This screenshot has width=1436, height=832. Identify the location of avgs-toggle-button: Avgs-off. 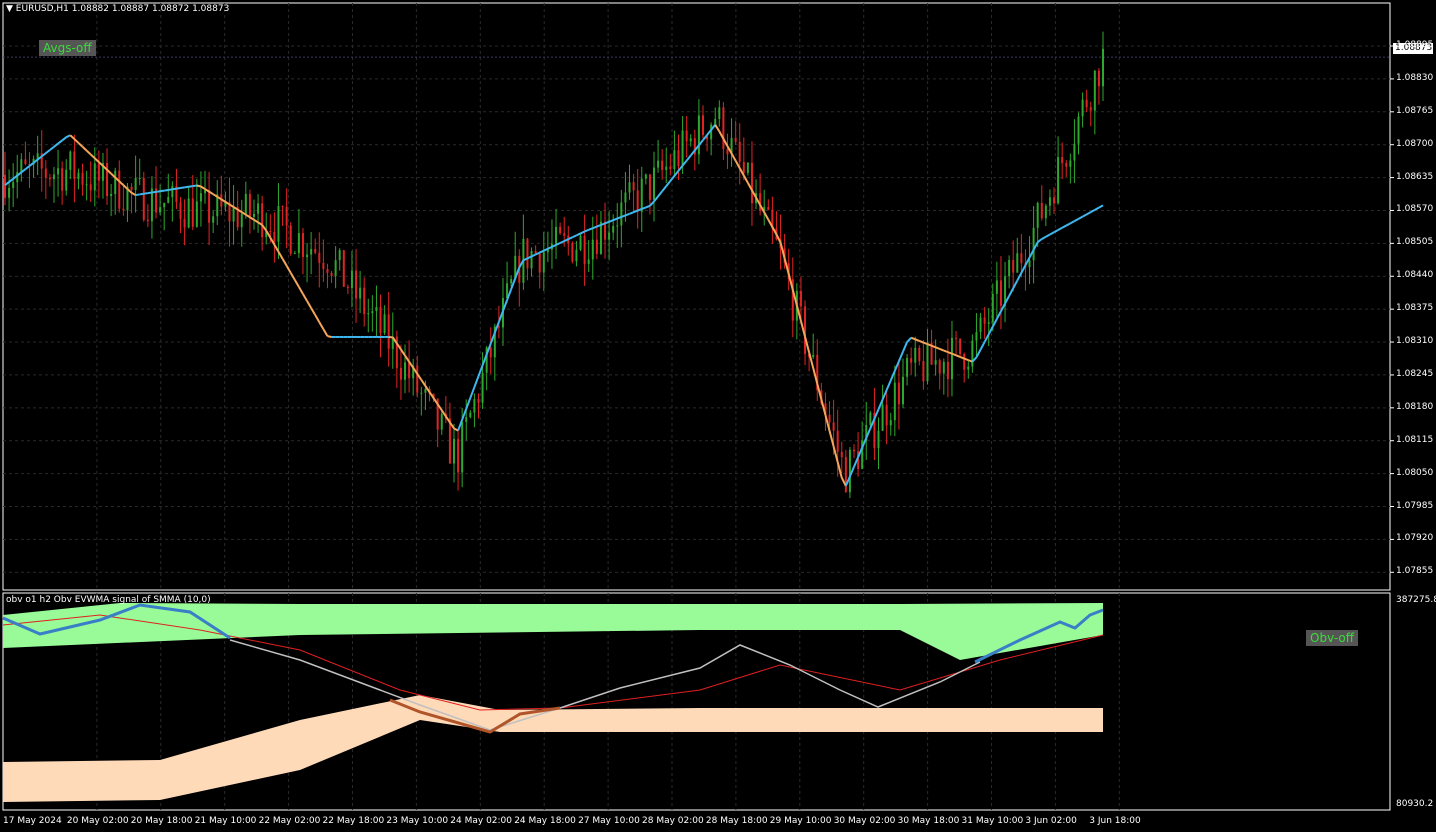
(67, 48).